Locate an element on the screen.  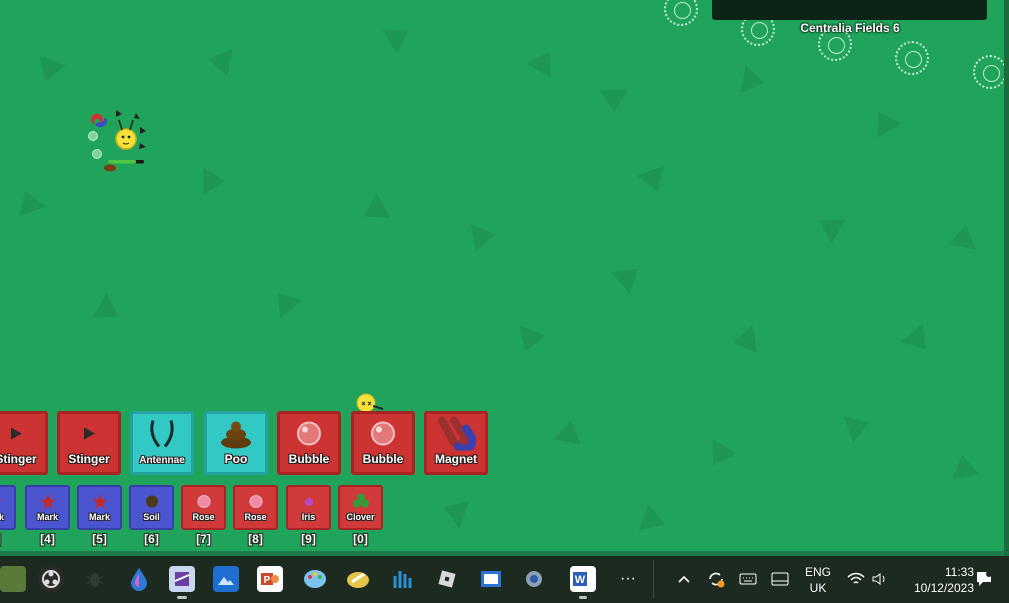
notification-icon is located at coordinates (984, 579).